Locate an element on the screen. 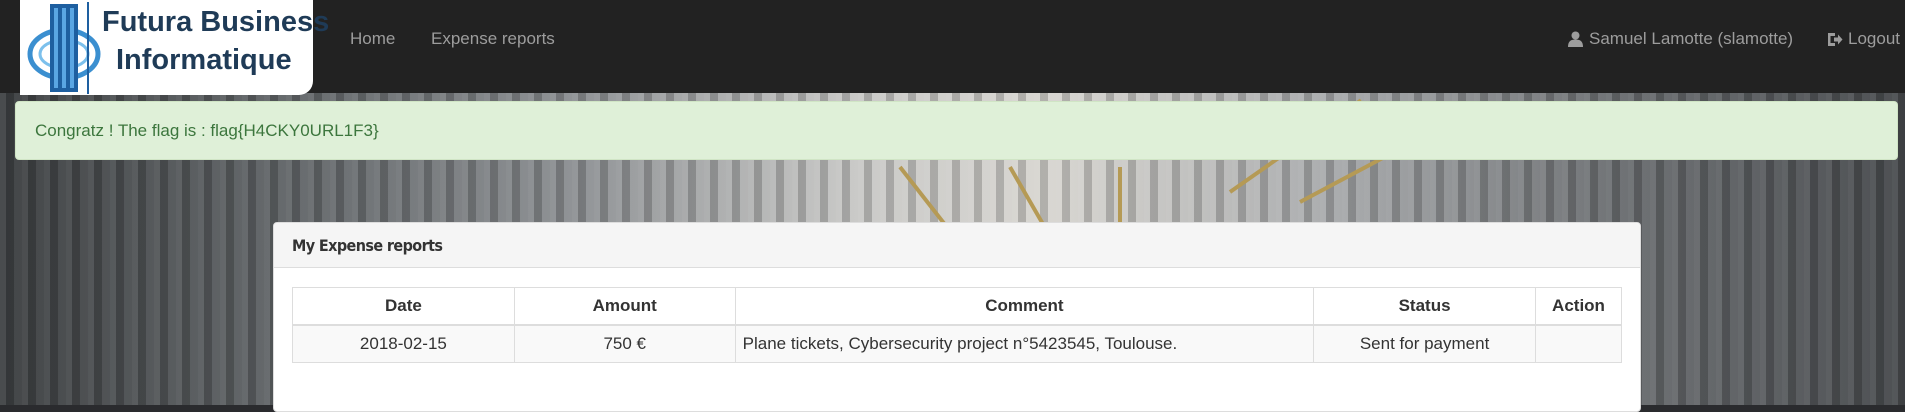  cell-date: 2018-02-15 is located at coordinates (403, 343).